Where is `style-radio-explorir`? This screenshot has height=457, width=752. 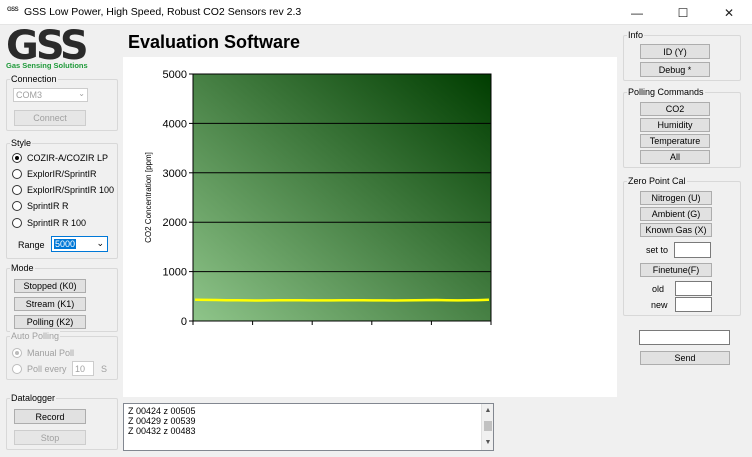
style-radio-explorir is located at coordinates (17, 174).